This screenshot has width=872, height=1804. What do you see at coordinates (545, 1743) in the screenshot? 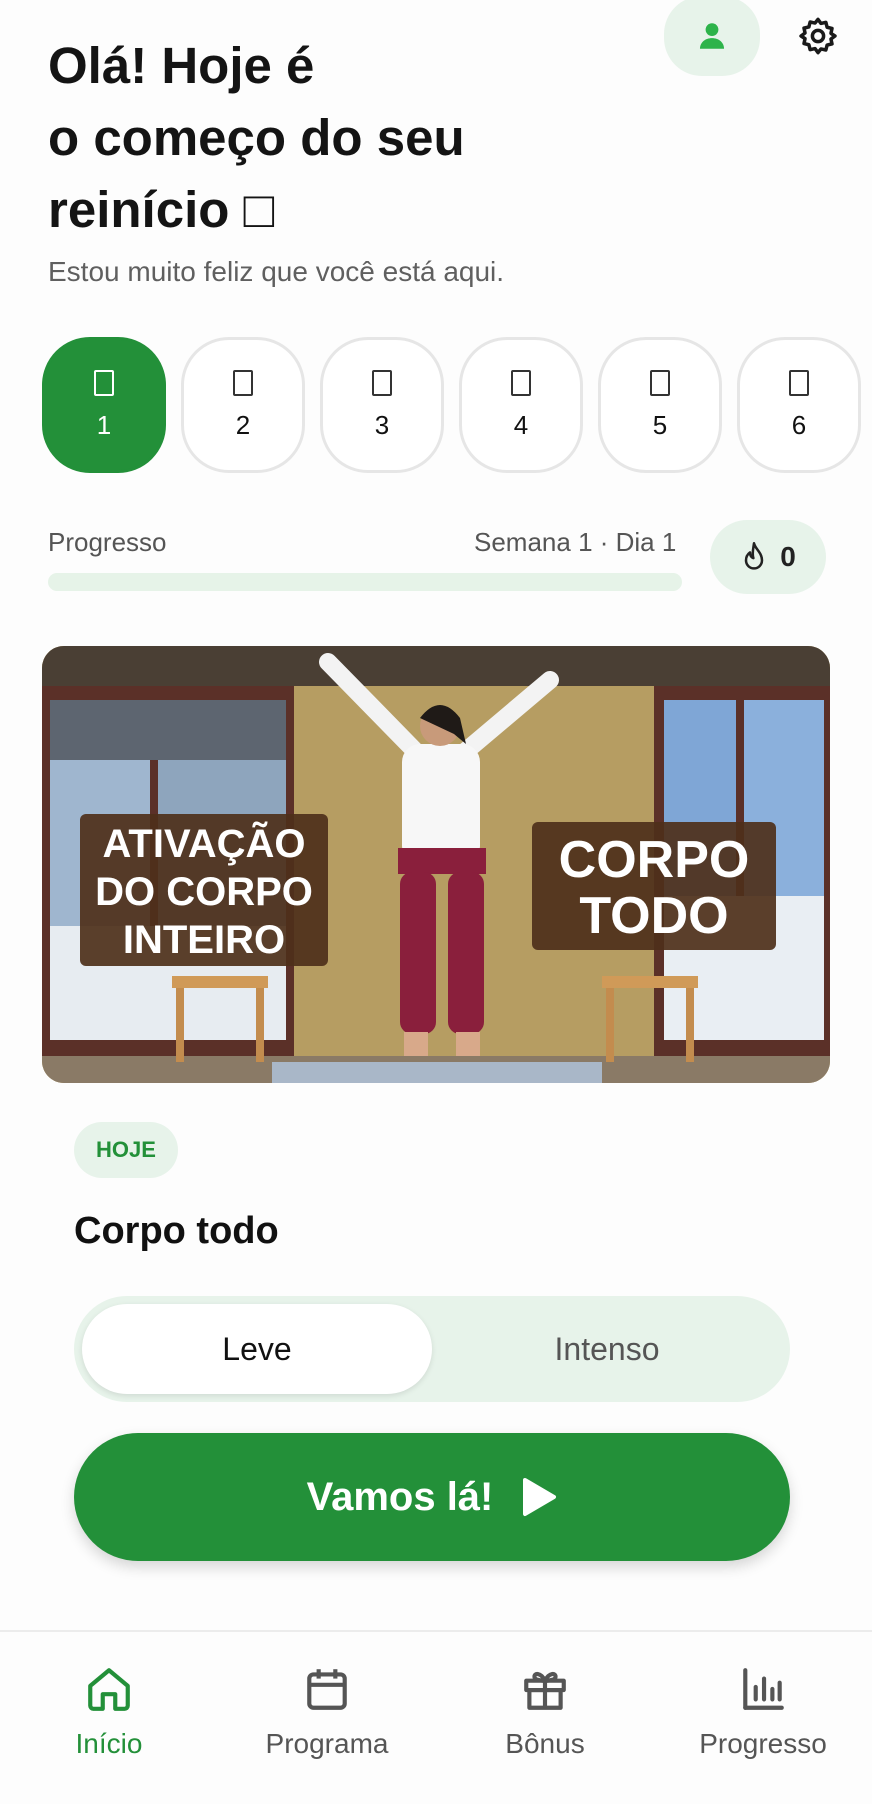
I see `nav-label: Bônus` at bounding box center [545, 1743].